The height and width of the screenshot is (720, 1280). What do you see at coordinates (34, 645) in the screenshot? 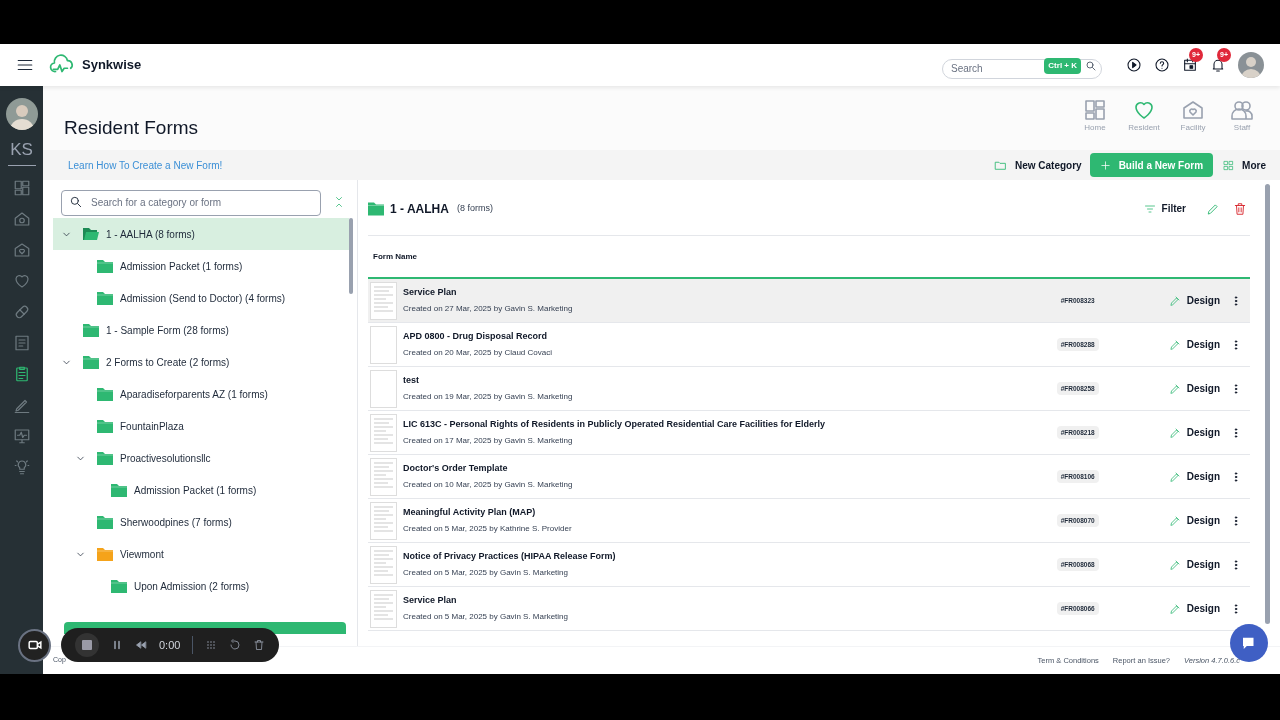
I see `video-camera-icon` at bounding box center [34, 645].